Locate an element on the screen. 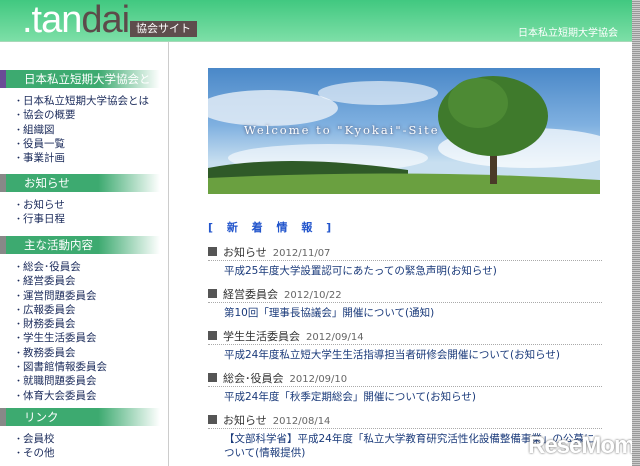 The height and width of the screenshot is (466, 640). news-item-header: 学生生活委員会 2012/09/14 is located at coordinates (405, 337).